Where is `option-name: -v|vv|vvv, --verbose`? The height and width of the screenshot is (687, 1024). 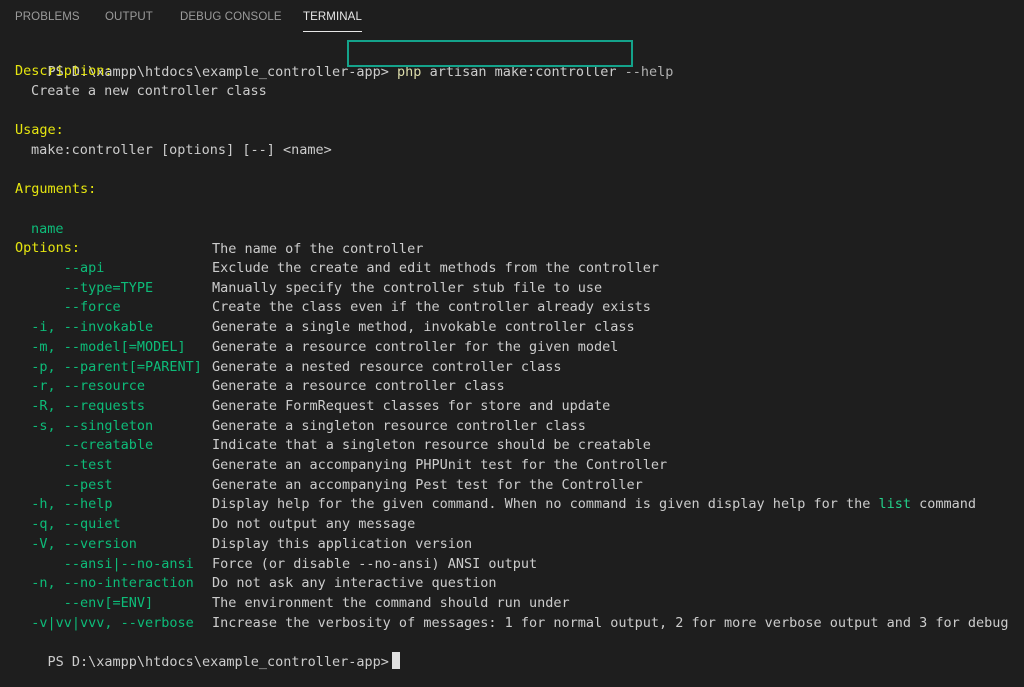
option-name: -v|vv|vvv, --verbose is located at coordinates (104, 622).